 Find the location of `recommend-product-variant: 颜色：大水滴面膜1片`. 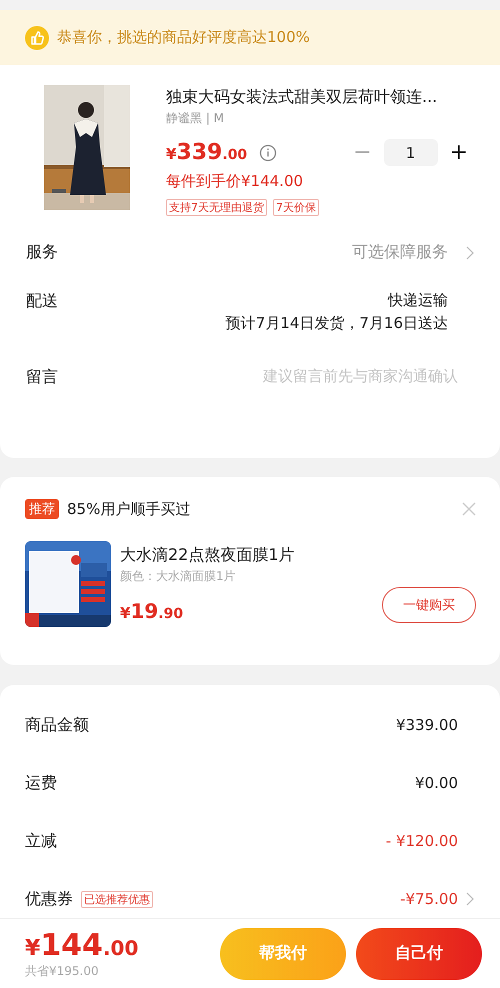

recommend-product-variant: 颜色：大水滴面膜1片 is located at coordinates (178, 576).